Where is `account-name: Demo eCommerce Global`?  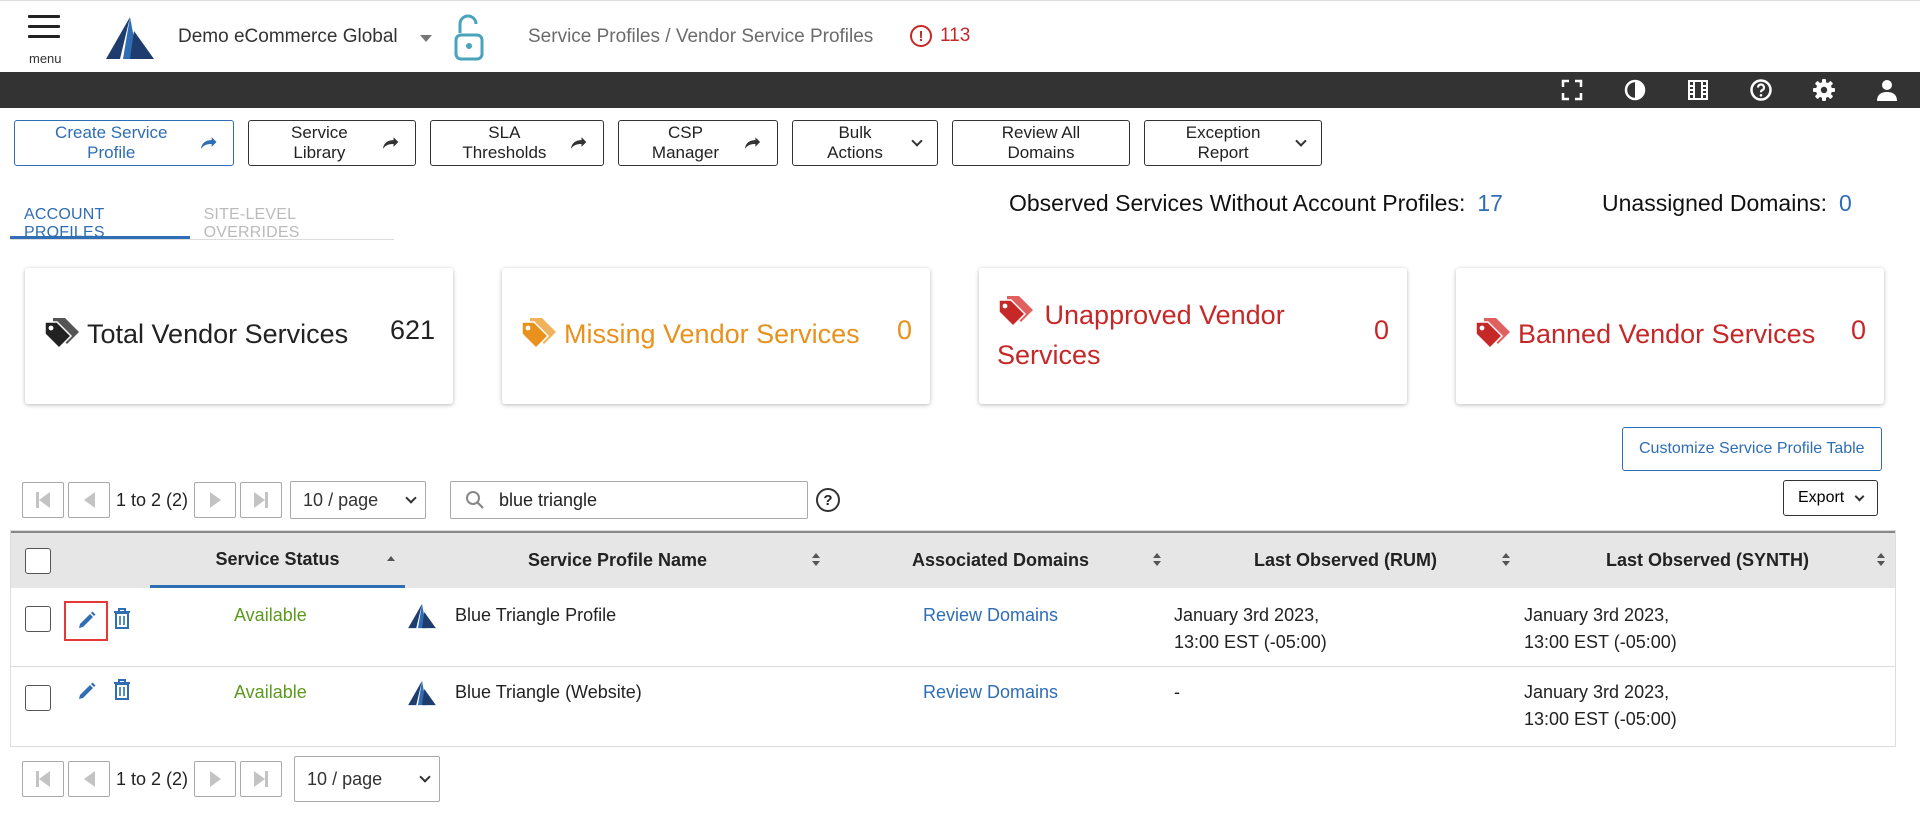
account-name: Demo eCommerce Global is located at coordinates (288, 37).